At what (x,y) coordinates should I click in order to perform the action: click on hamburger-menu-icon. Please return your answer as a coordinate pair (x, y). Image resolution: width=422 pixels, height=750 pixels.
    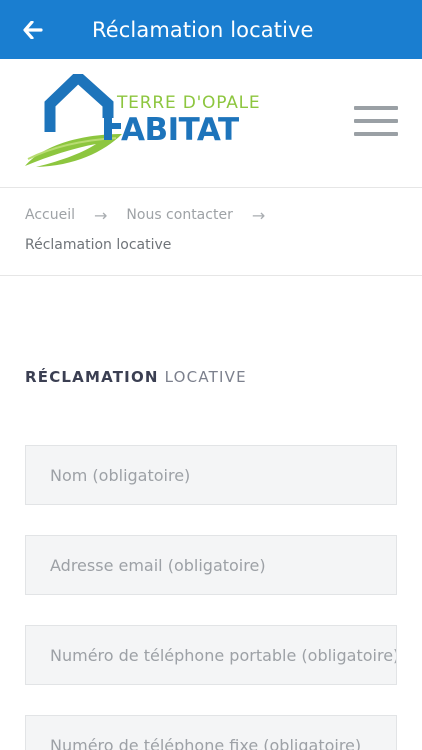
    Looking at the image, I should click on (376, 122).